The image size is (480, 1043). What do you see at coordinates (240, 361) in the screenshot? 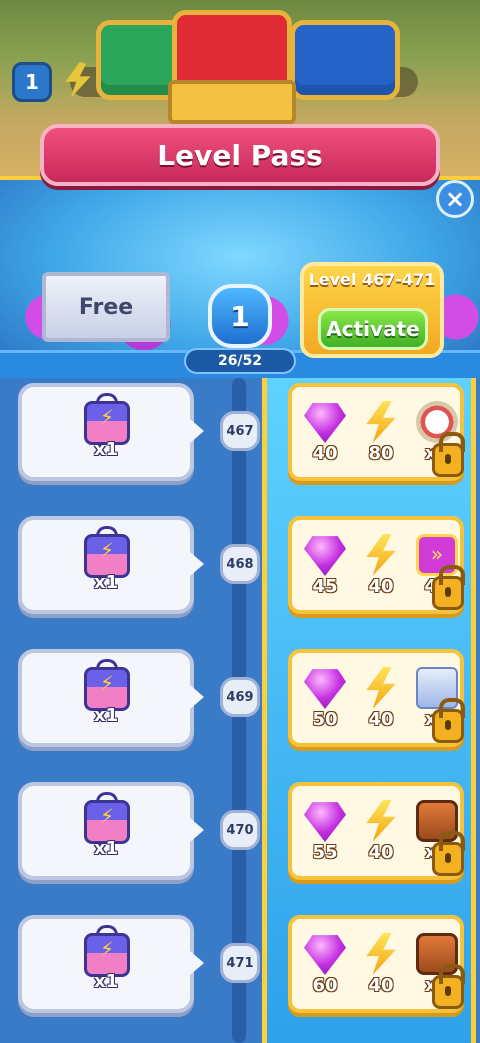
I see `progress-counter: 26/52` at bounding box center [240, 361].